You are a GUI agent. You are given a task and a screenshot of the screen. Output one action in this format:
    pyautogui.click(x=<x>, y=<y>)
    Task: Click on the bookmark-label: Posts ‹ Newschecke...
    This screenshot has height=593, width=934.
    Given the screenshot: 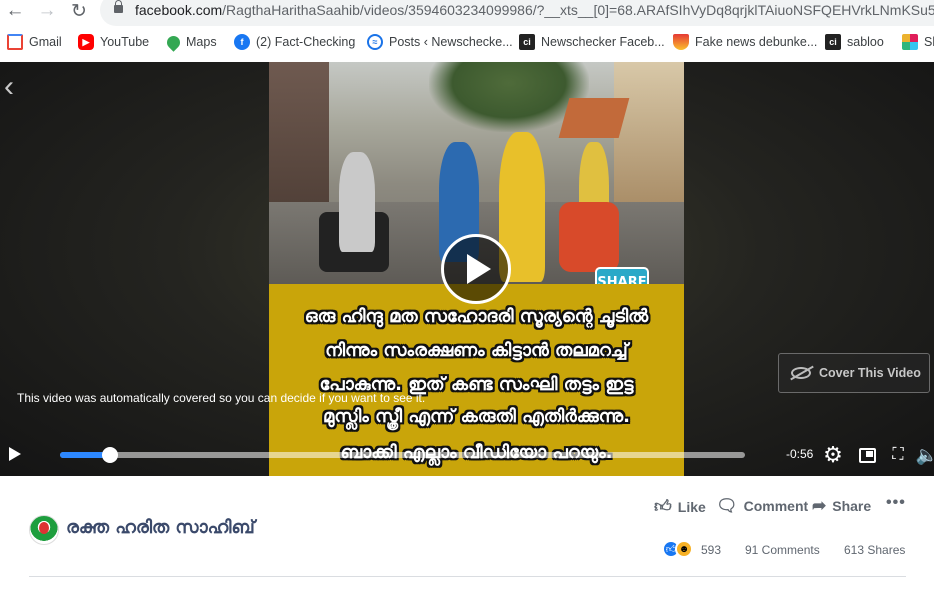 What is the action you would take?
    pyautogui.click(x=451, y=42)
    